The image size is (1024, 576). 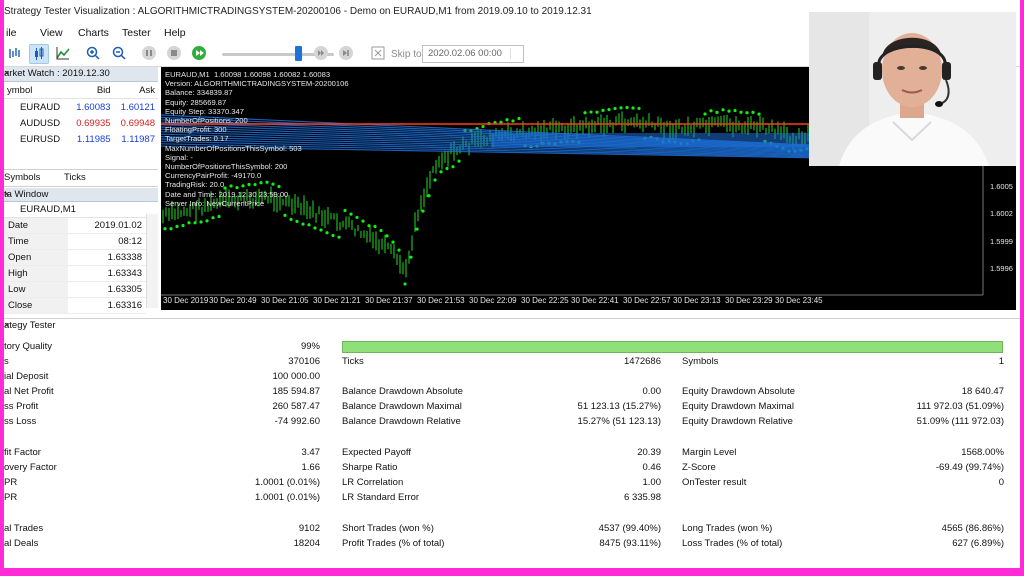 What do you see at coordinates (51, 33) in the screenshot?
I see `menu-view: View` at bounding box center [51, 33].